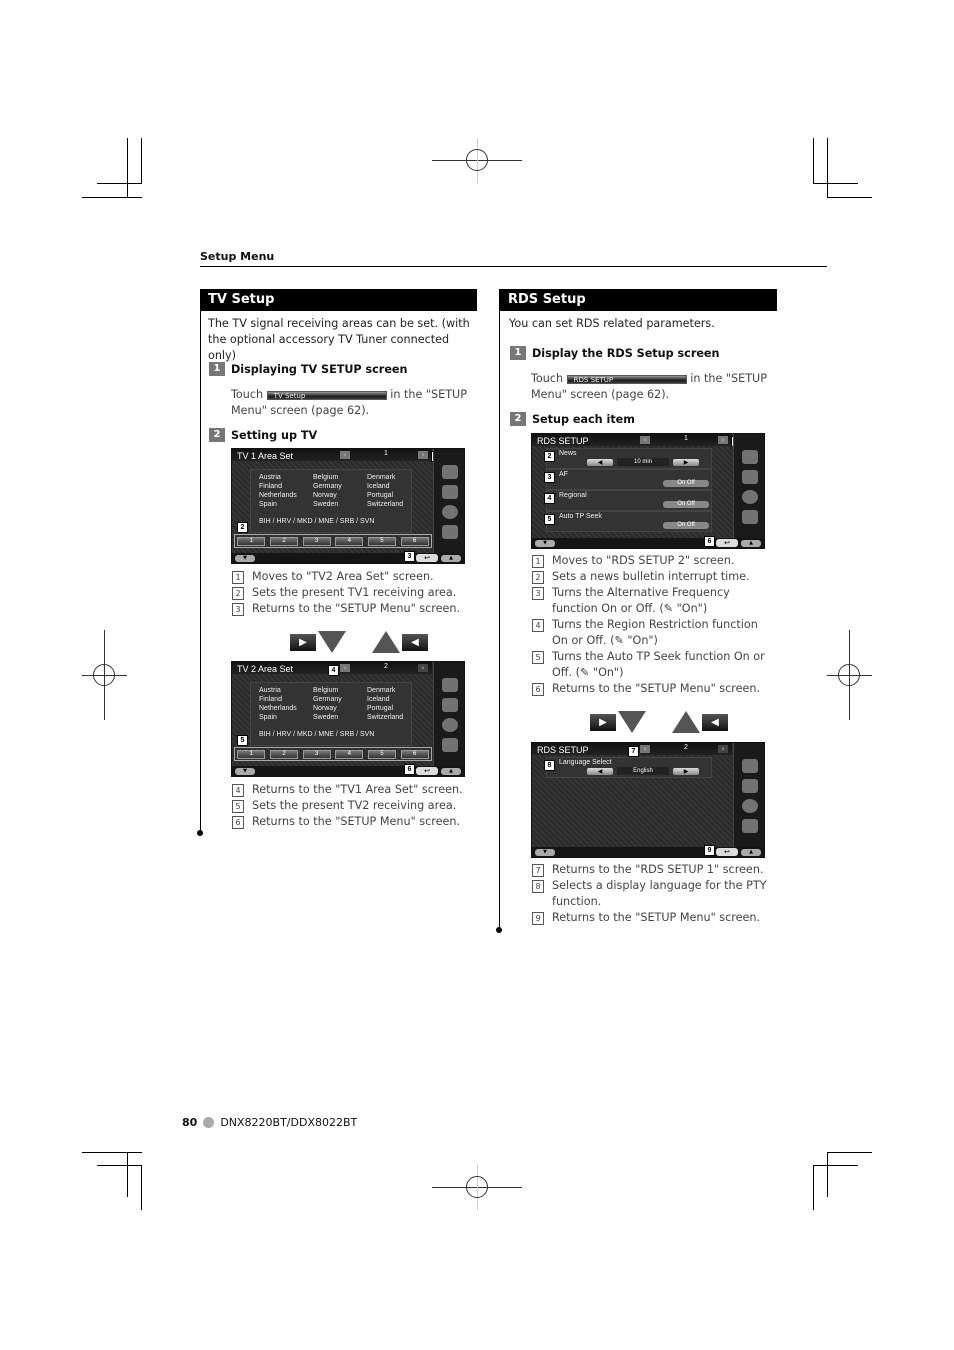 Image resolution: width=954 pixels, height=1350 pixels. What do you see at coordinates (654, 561) in the screenshot?
I see `description-item: 1 Moves to "RDS SETUP 2" screen.` at bounding box center [654, 561].